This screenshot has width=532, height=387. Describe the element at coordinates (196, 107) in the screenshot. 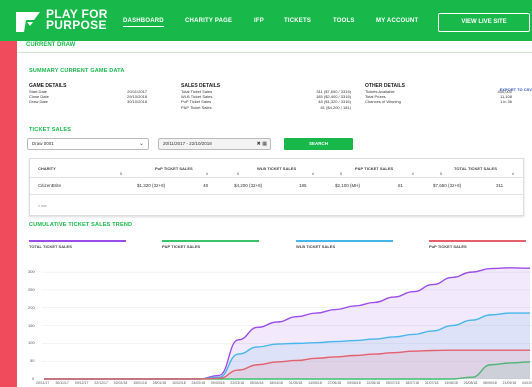

I see `kv-label: P&P Ticket Sales` at that location.